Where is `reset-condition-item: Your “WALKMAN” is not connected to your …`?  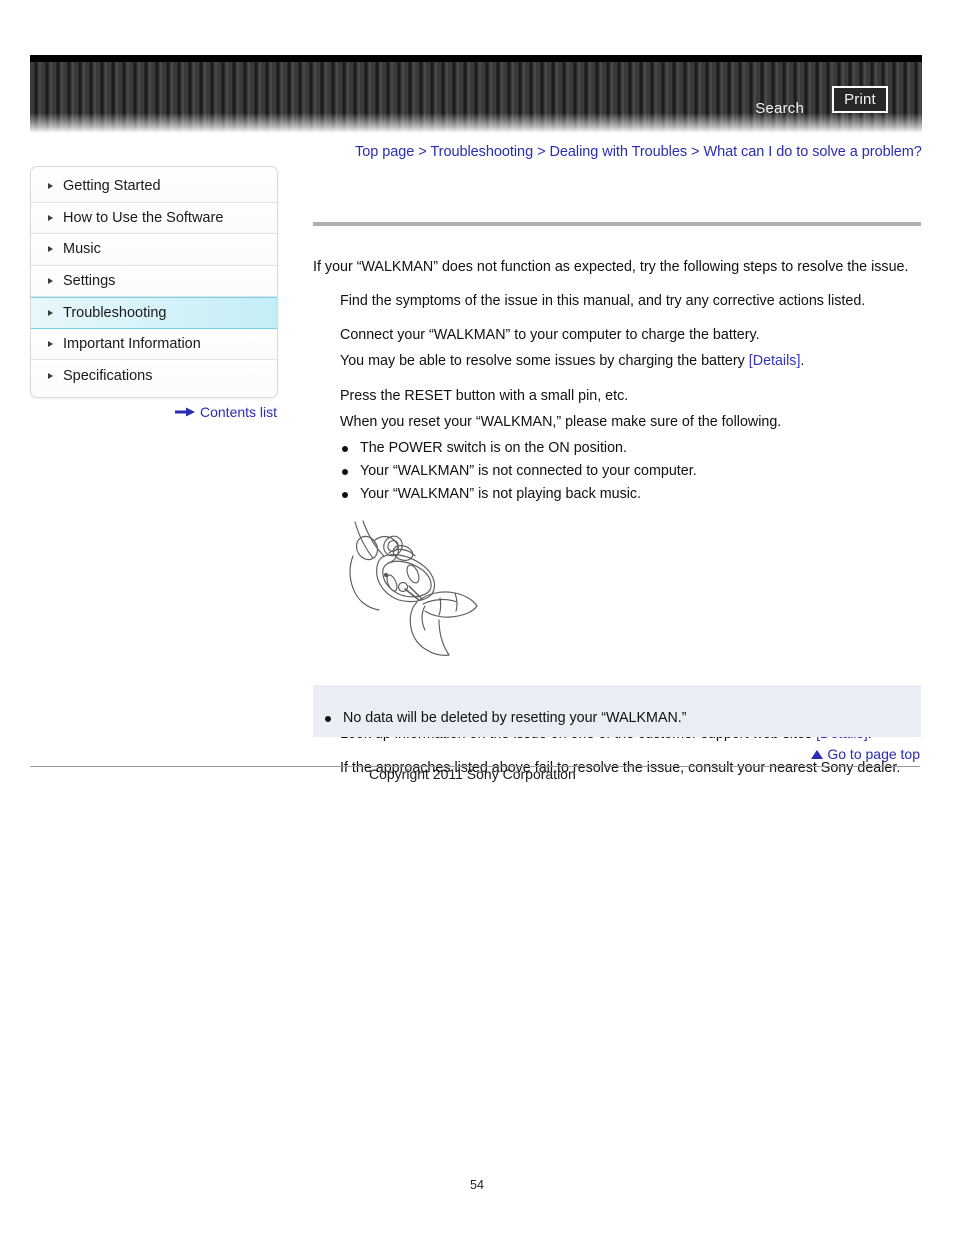 reset-condition-item: Your “WALKMAN” is not connected to your … is located at coordinates (630, 471).